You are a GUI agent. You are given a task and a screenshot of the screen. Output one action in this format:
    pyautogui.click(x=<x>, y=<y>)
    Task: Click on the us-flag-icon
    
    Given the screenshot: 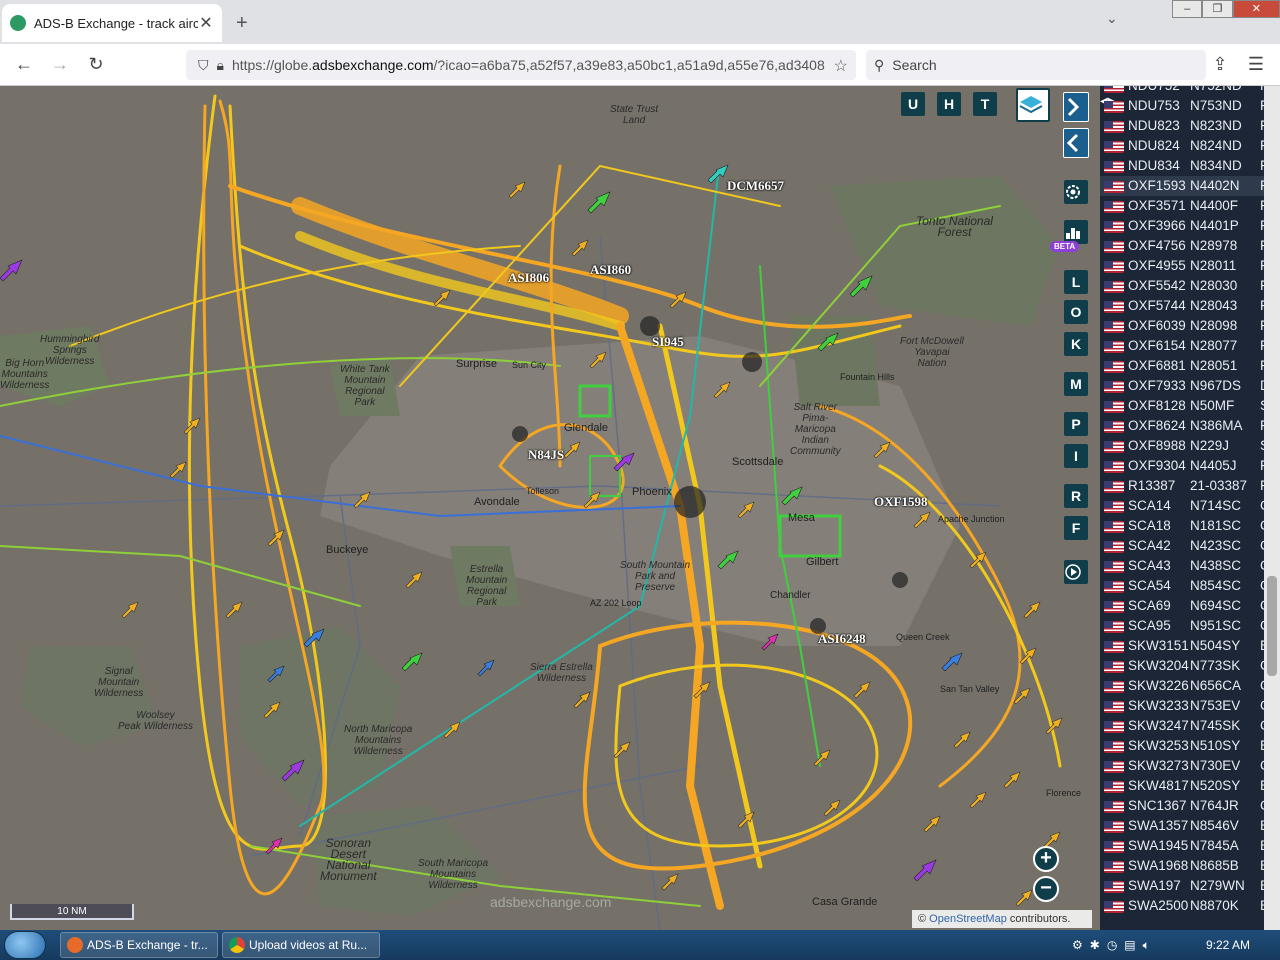 What is the action you would take?
    pyautogui.click(x=1114, y=187)
    